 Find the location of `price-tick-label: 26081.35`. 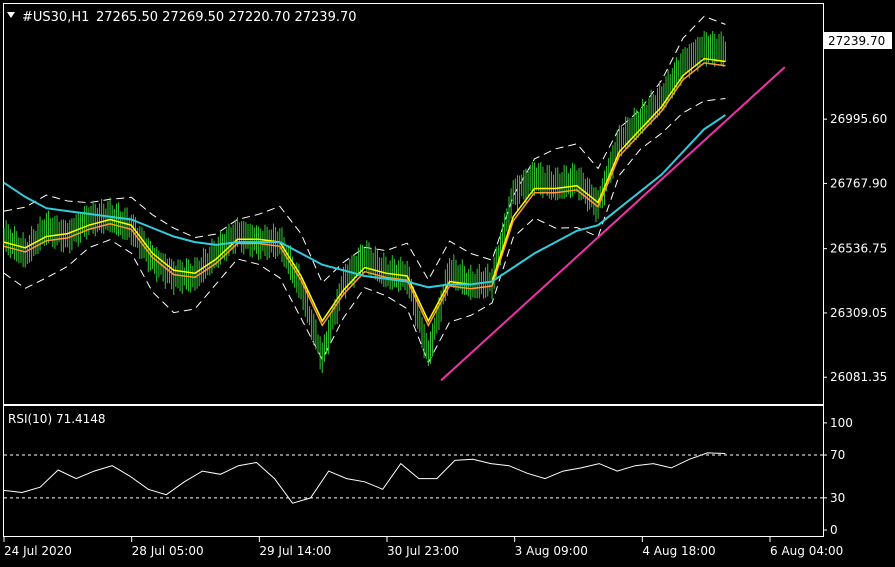

price-tick-label: 26081.35 is located at coordinates (858, 377).